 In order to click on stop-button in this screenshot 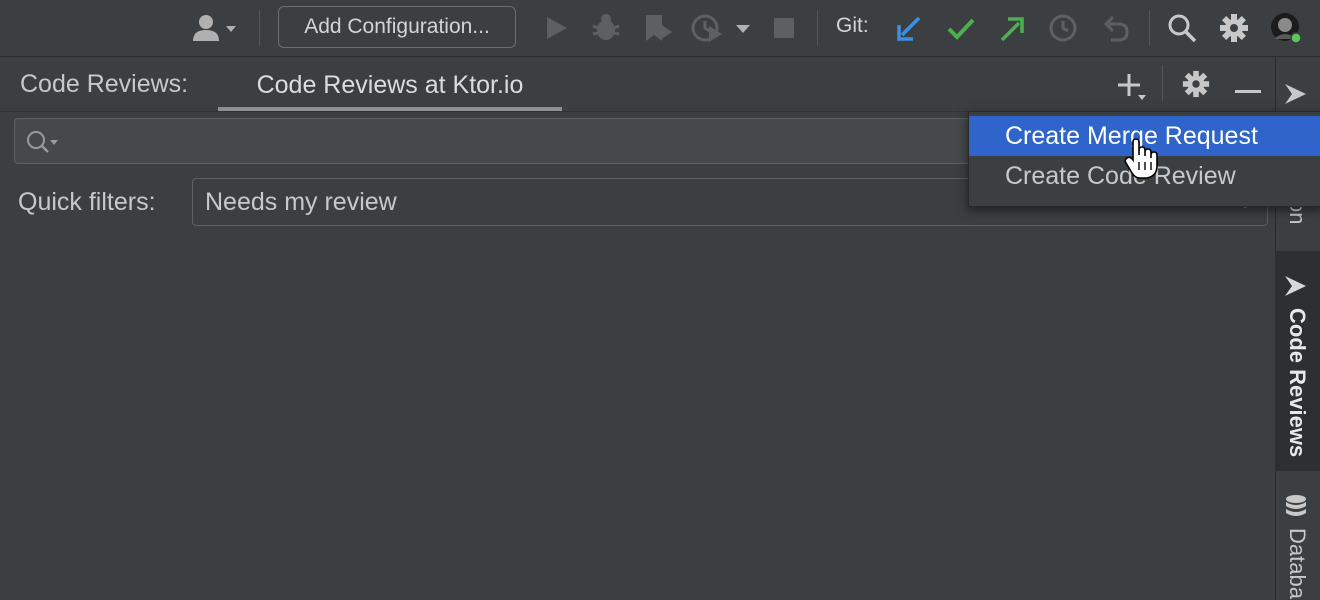, I will do `click(784, 30)`.